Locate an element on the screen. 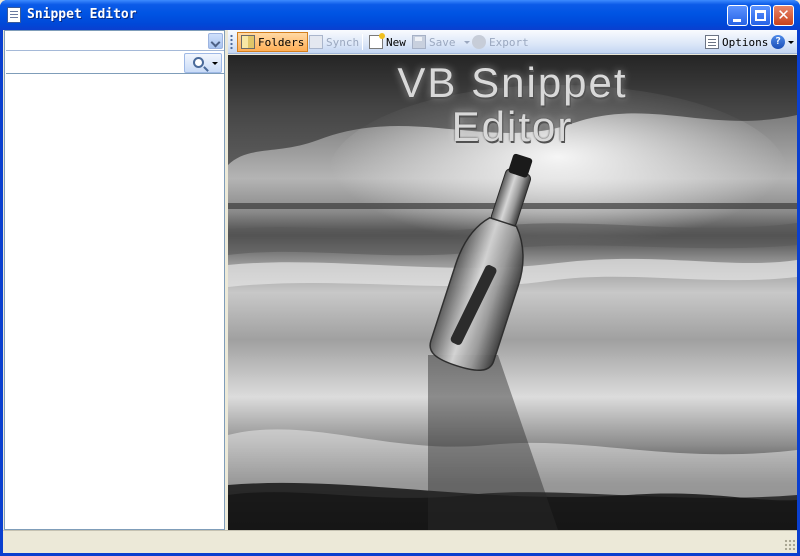 This screenshot has height=556, width=800. toolbar-grip is located at coordinates (231, 42).